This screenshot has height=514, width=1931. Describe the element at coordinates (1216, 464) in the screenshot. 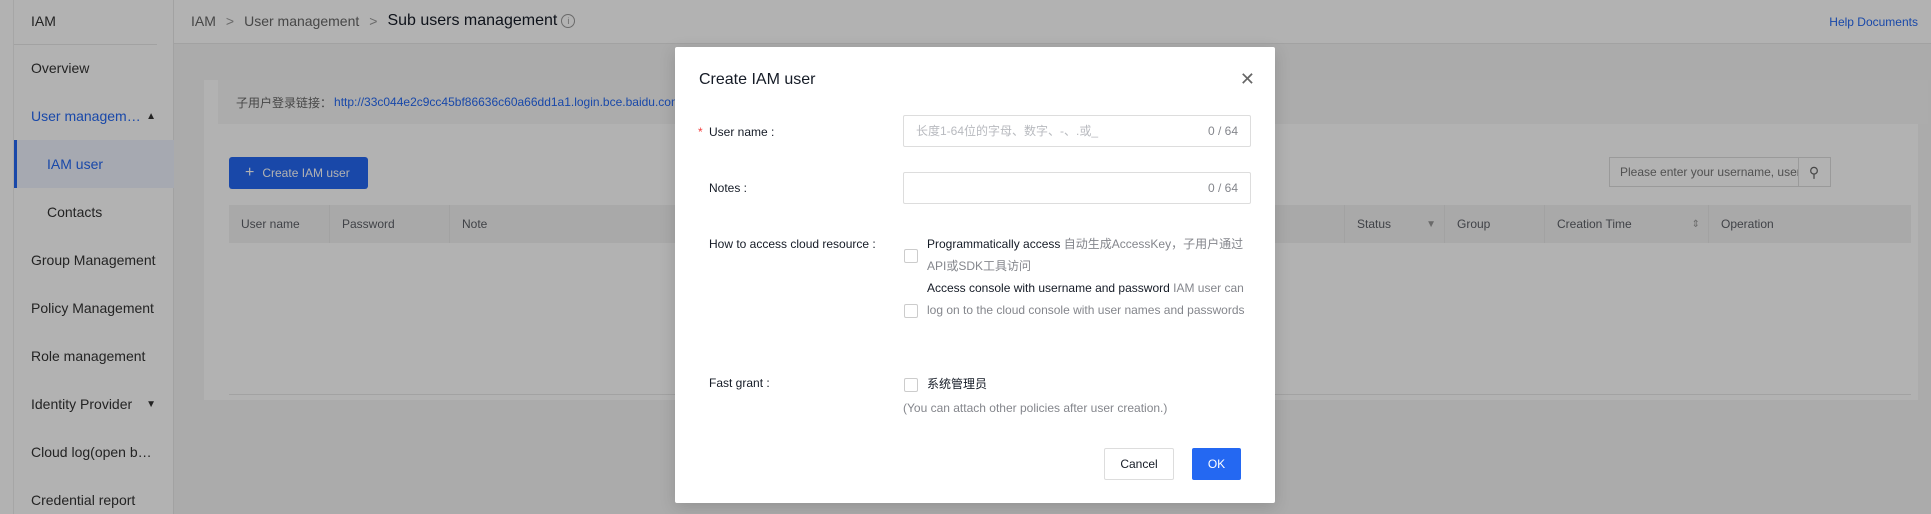

I see `ok-button: OK` at that location.